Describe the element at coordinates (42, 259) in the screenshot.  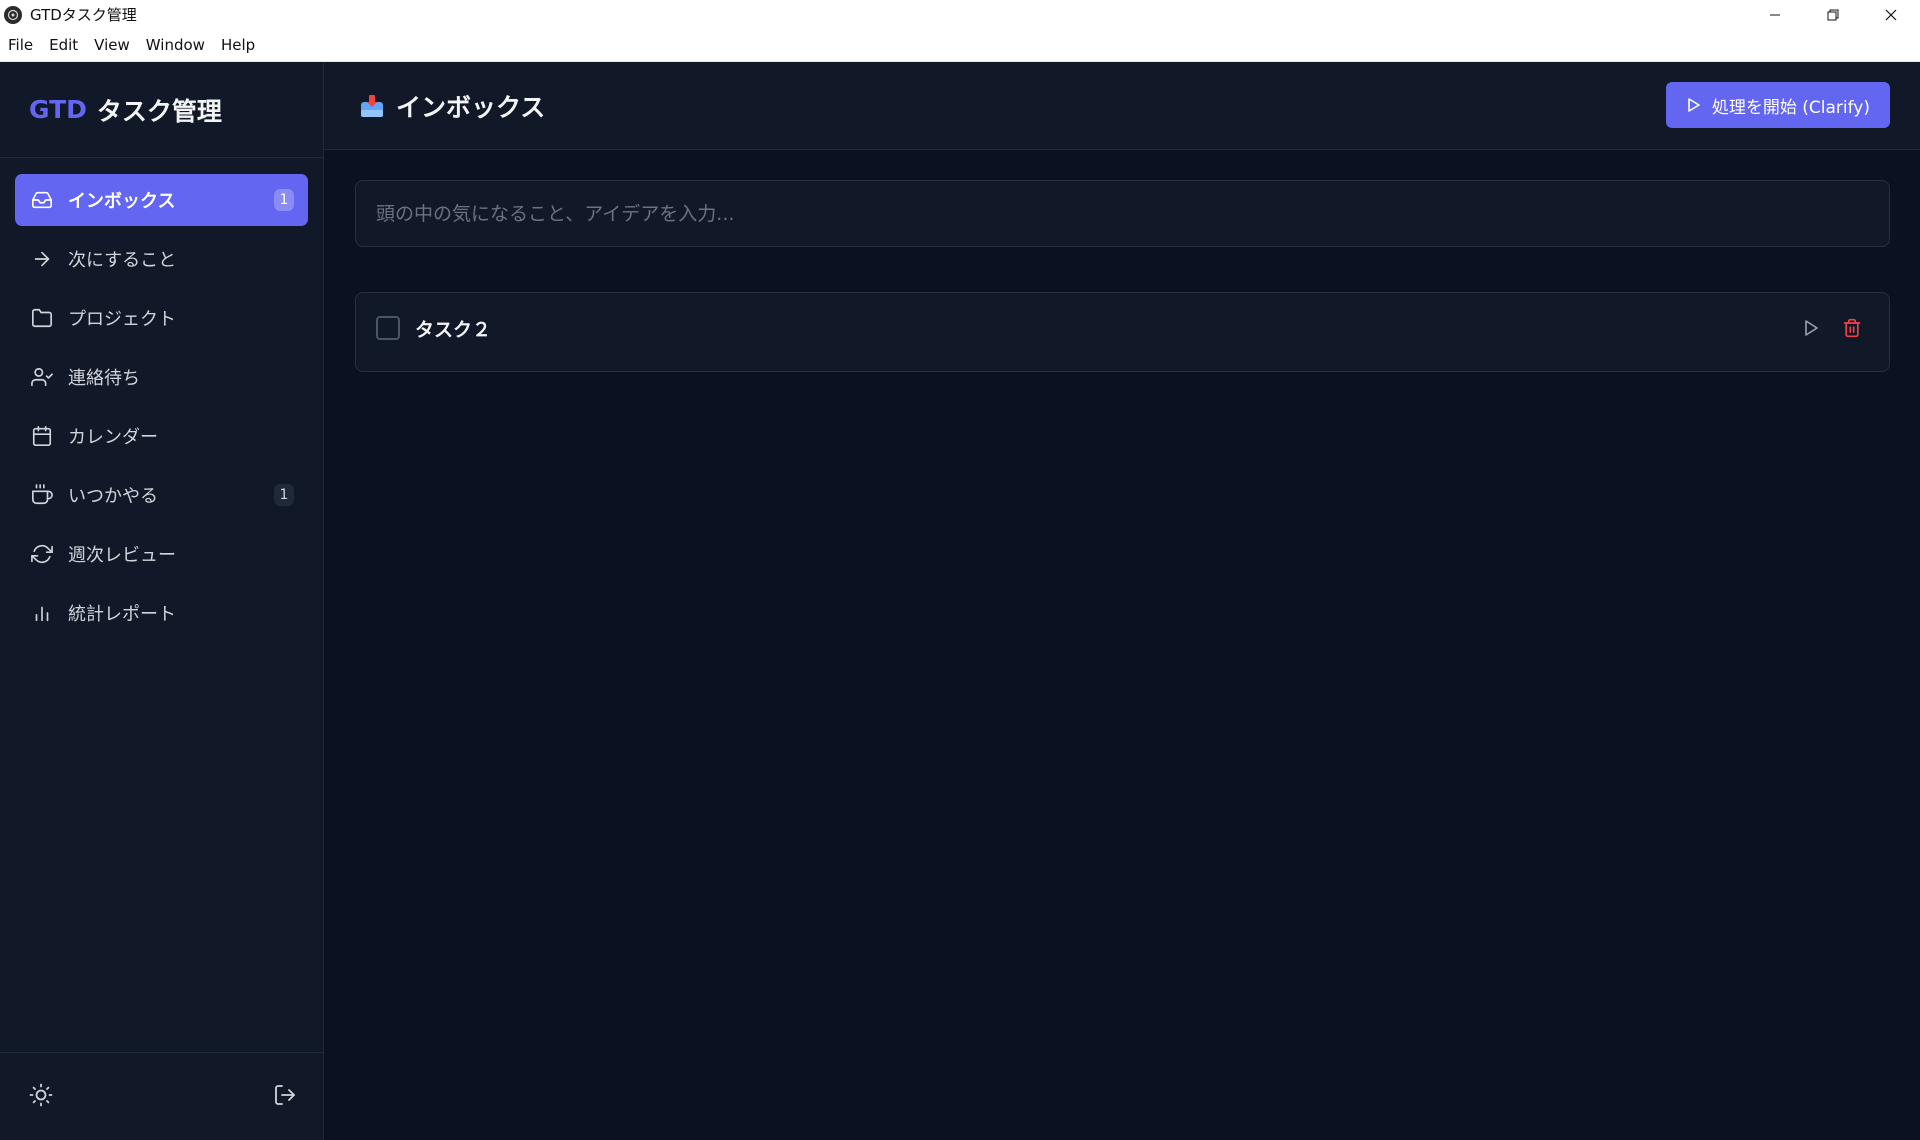
I see `arrow-right-icon` at that location.